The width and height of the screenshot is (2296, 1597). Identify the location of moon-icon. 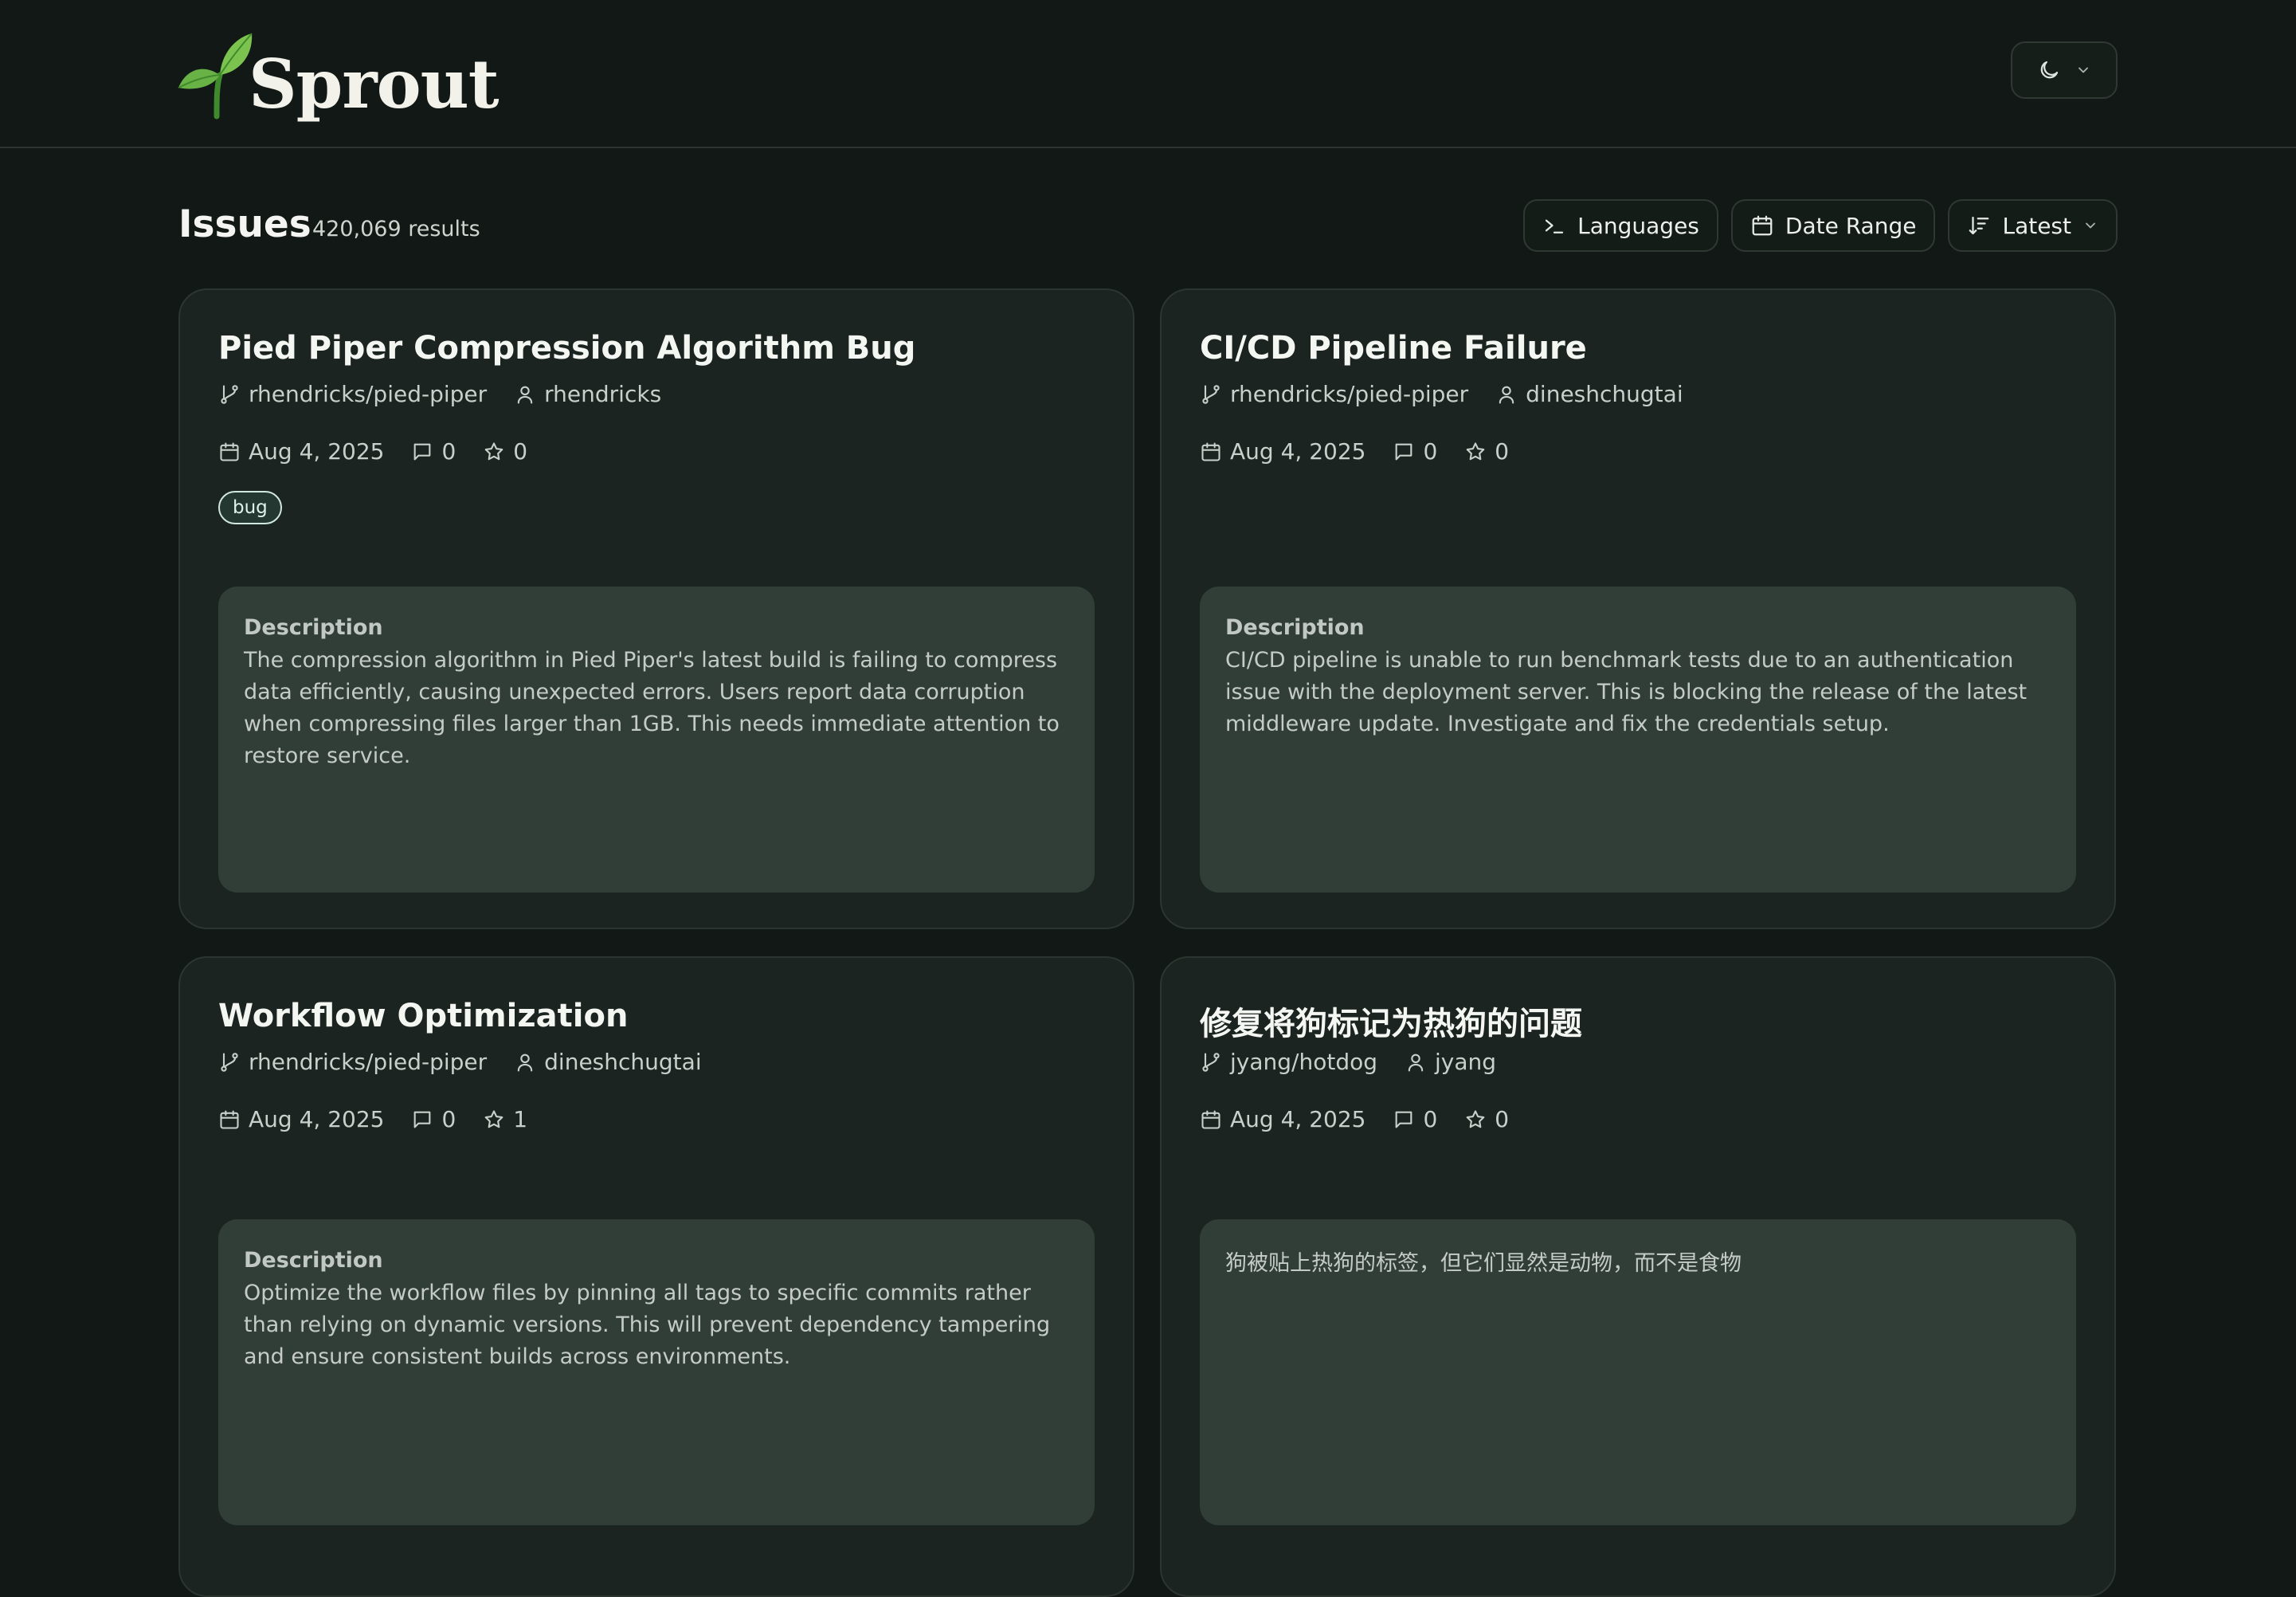
(2049, 70).